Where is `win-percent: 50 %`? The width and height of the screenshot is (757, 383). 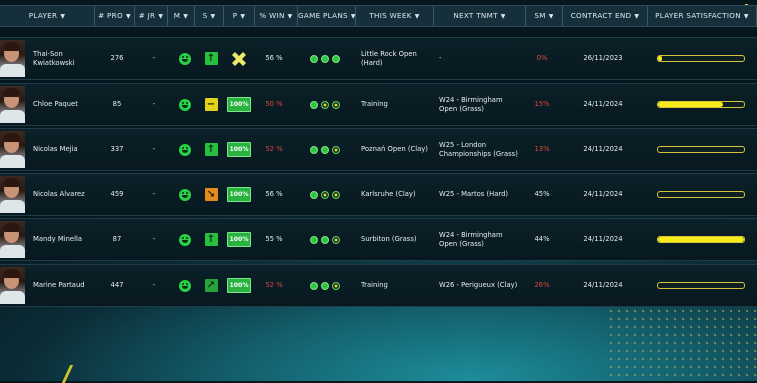 win-percent: 50 % is located at coordinates (274, 104).